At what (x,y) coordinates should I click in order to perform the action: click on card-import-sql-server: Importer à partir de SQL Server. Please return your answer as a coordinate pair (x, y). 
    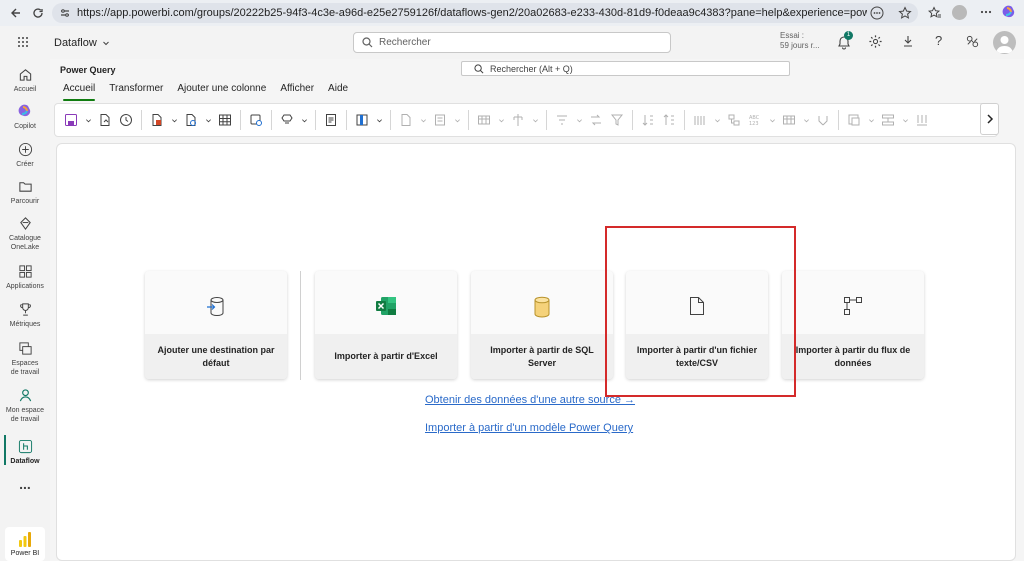
    Looking at the image, I should click on (542, 325).